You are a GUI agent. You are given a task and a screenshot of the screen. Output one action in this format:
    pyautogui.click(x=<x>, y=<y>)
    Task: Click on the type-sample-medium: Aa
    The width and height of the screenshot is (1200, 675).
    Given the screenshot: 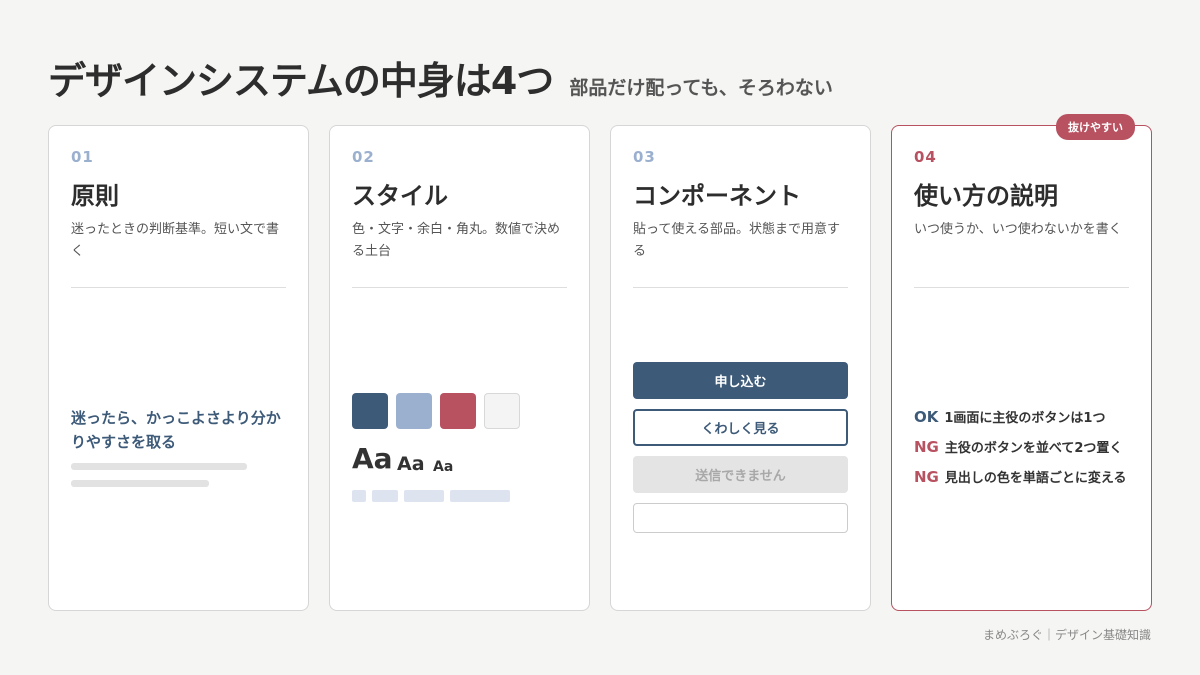 What is the action you would take?
    pyautogui.click(x=411, y=464)
    